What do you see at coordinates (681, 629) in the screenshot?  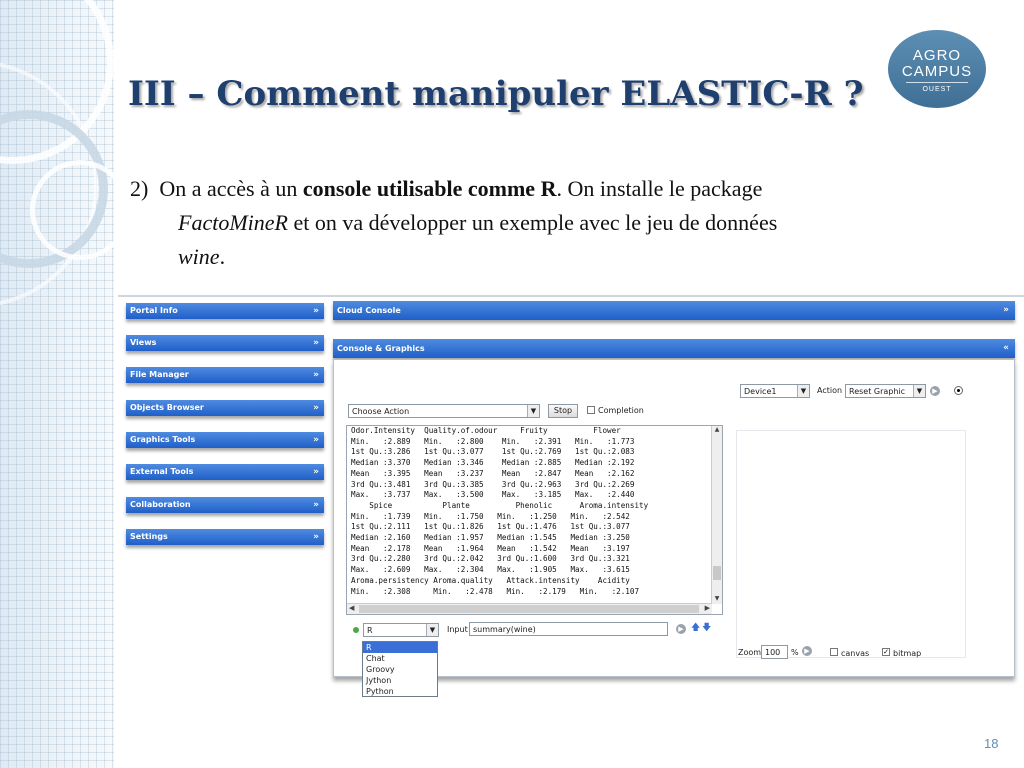 I see `run-icon: ▶` at bounding box center [681, 629].